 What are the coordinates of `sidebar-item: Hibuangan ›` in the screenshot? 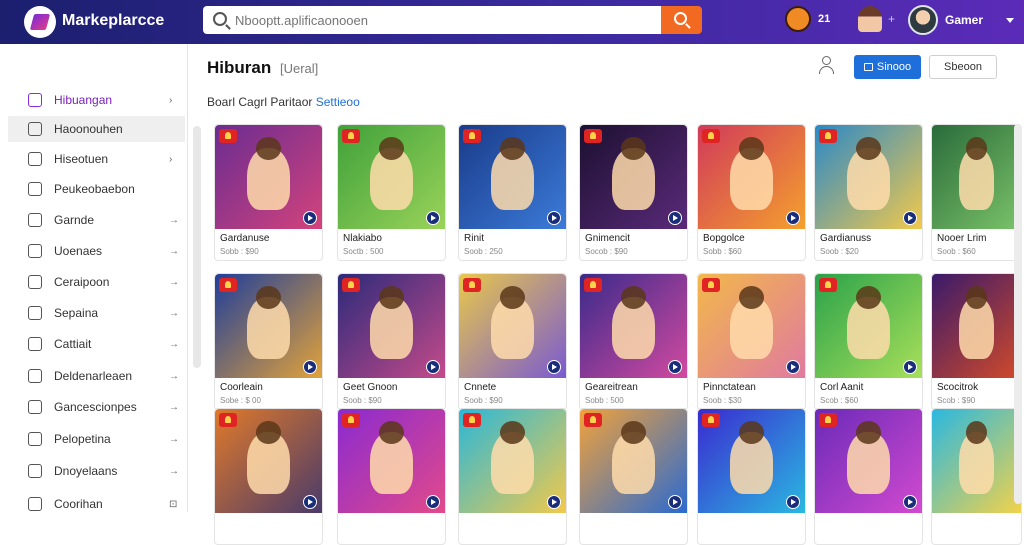 It's located at (96, 100).